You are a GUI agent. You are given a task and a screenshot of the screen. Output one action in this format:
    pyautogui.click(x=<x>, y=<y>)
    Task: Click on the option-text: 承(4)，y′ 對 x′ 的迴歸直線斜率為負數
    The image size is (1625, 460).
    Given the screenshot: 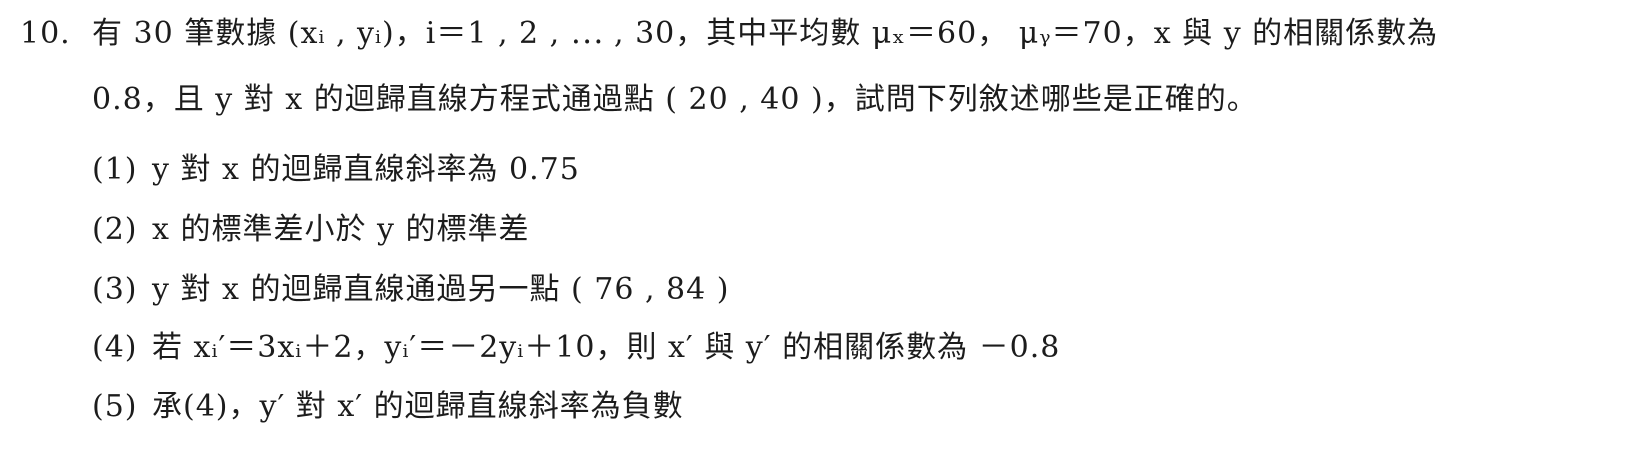 What is the action you would take?
    pyautogui.click(x=418, y=406)
    